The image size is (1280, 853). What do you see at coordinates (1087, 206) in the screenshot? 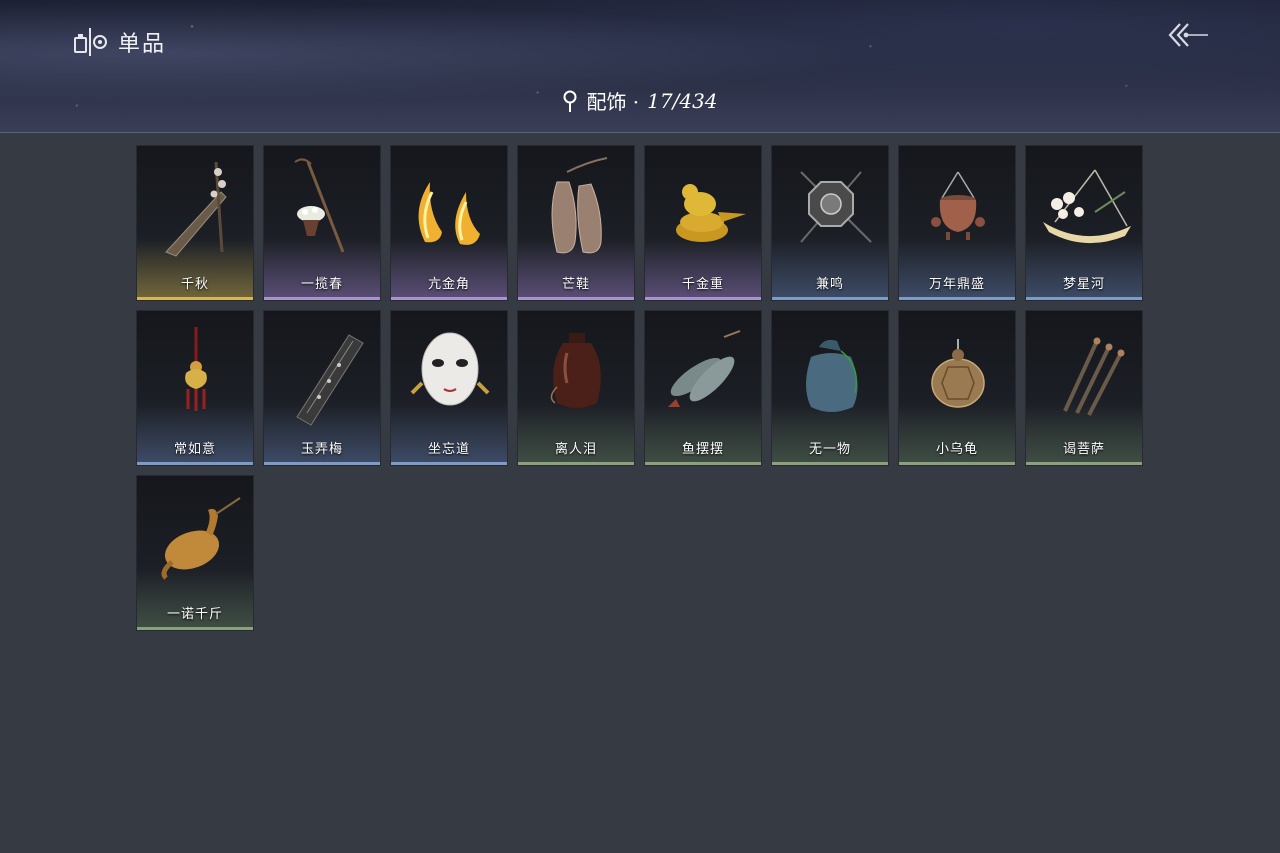
I see `flower-boat-icon` at bounding box center [1087, 206].